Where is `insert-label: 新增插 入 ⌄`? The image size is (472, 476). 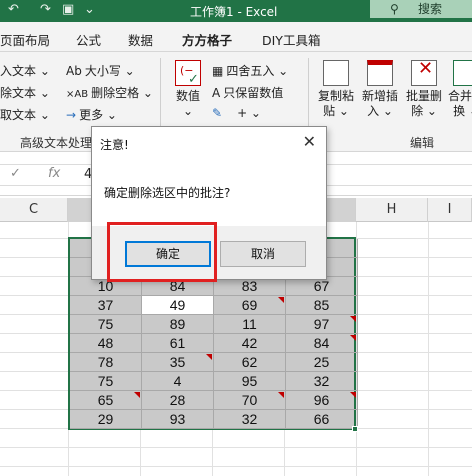
insert-label: 新增插 入 ⌄ is located at coordinates (379, 103).